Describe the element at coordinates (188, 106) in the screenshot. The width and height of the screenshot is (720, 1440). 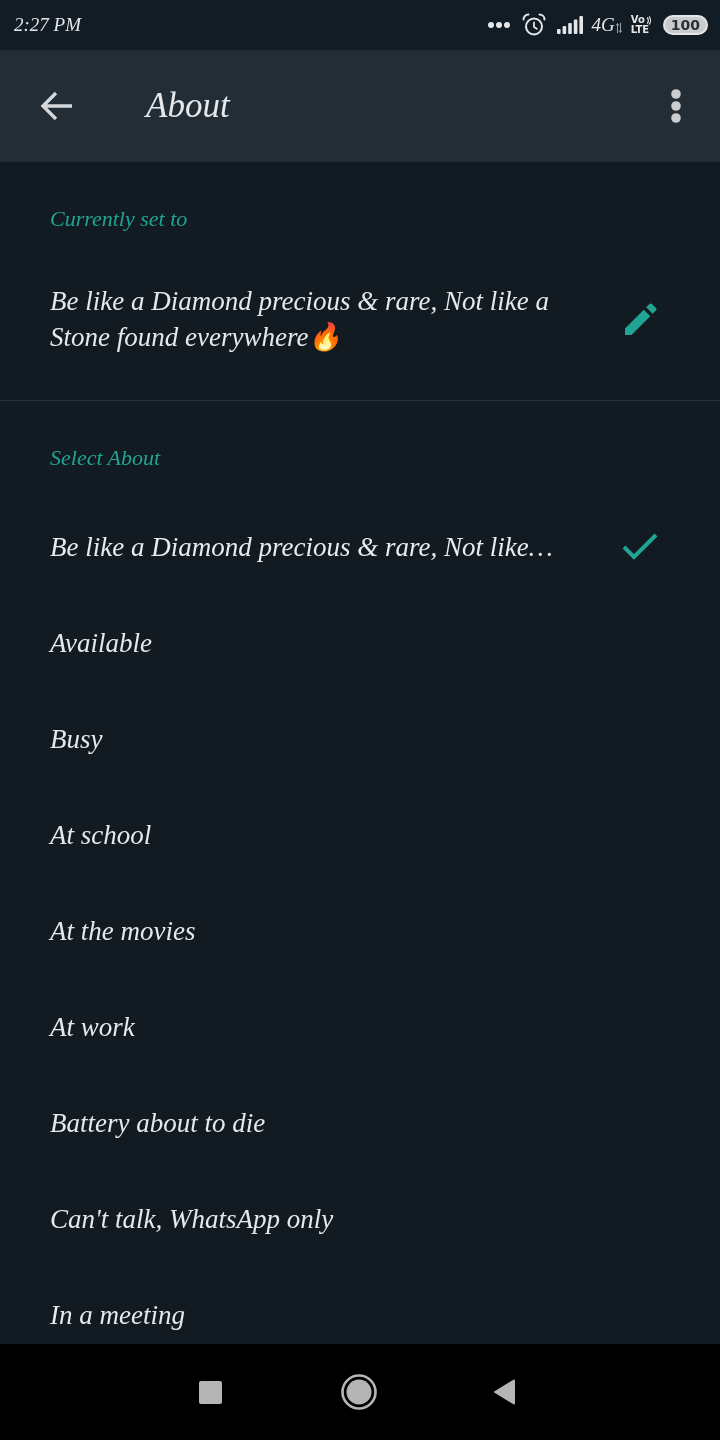
I see `screen-title: About` at that location.